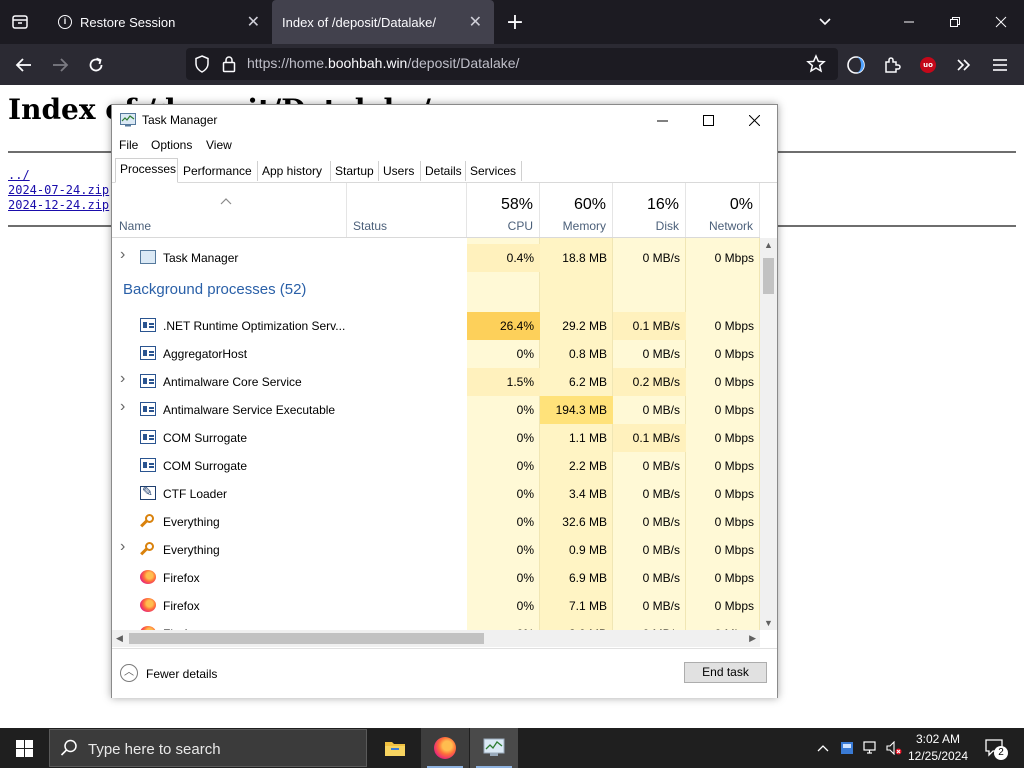 Image resolution: width=1024 pixels, height=768 pixels. Describe the element at coordinates (436, 550) in the screenshot. I see `process-row: › Everything 0% 0.9 MB 0 MB/s 0 Mbps` at that location.